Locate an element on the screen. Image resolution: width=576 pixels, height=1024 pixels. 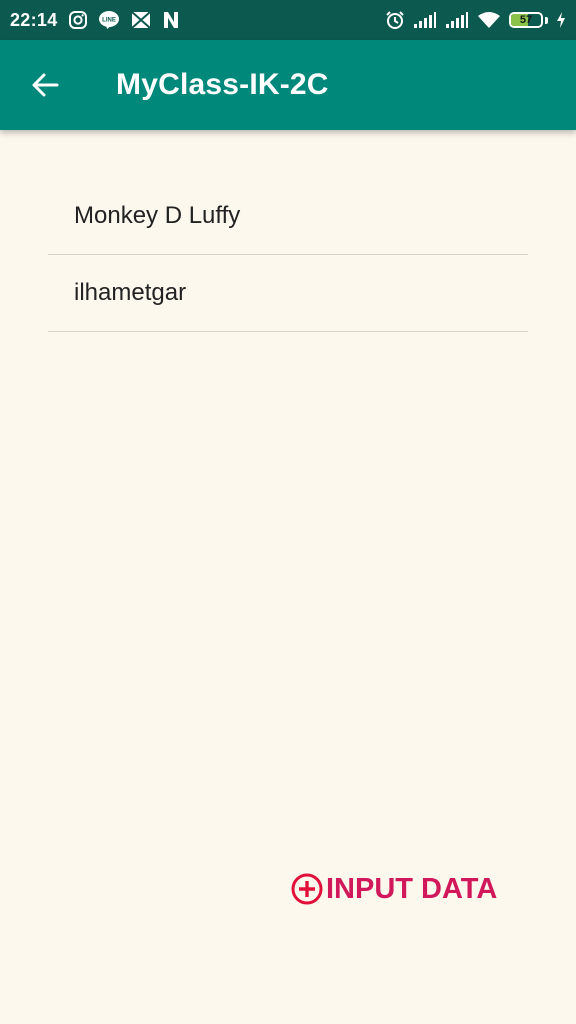
battery-level: 57 is located at coordinates (526, 20).